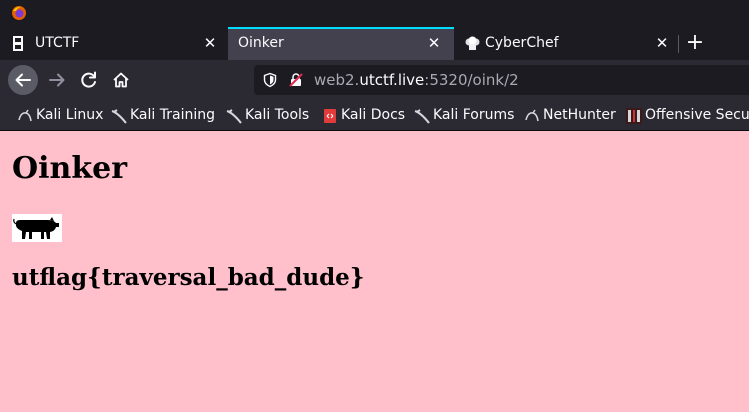 The image size is (749, 412). I want to click on tab-separator, so click(678, 44).